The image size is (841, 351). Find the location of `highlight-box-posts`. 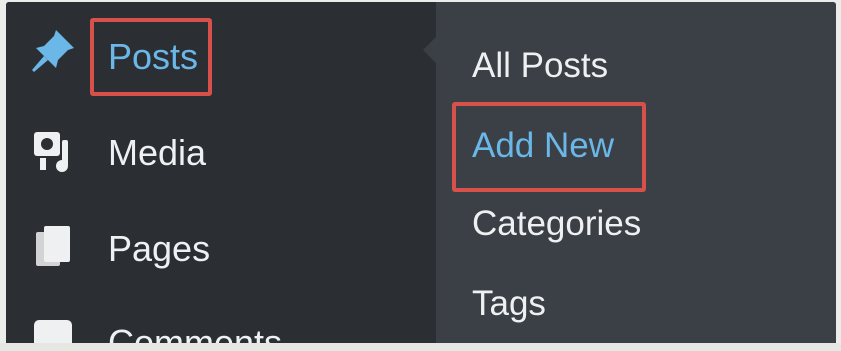

highlight-box-posts is located at coordinates (151, 57).